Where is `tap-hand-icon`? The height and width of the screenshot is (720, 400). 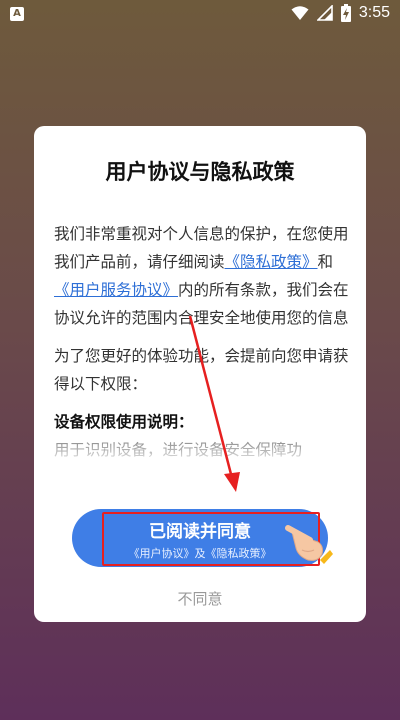
tap-hand-icon is located at coordinates (309, 544).